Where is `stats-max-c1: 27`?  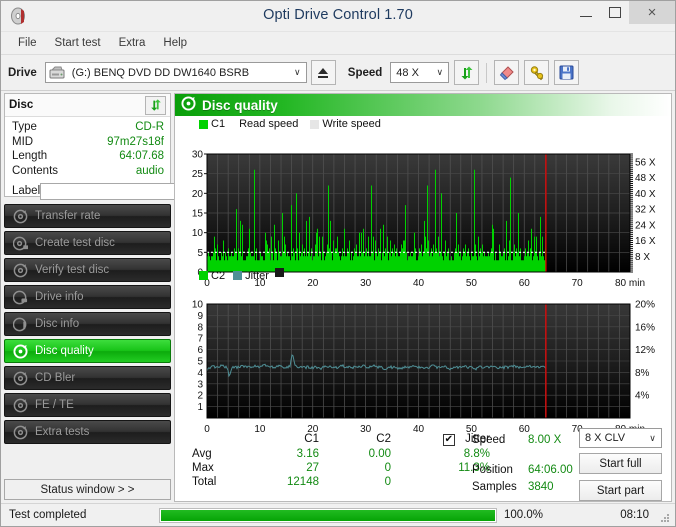
stats-max-c1: 27 is located at coordinates (312, 467).